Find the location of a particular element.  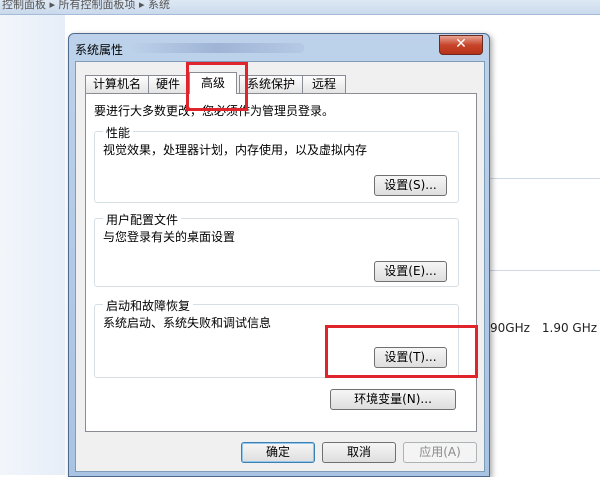

cpu-speed: 1.90 GHz is located at coordinates (569, 328).